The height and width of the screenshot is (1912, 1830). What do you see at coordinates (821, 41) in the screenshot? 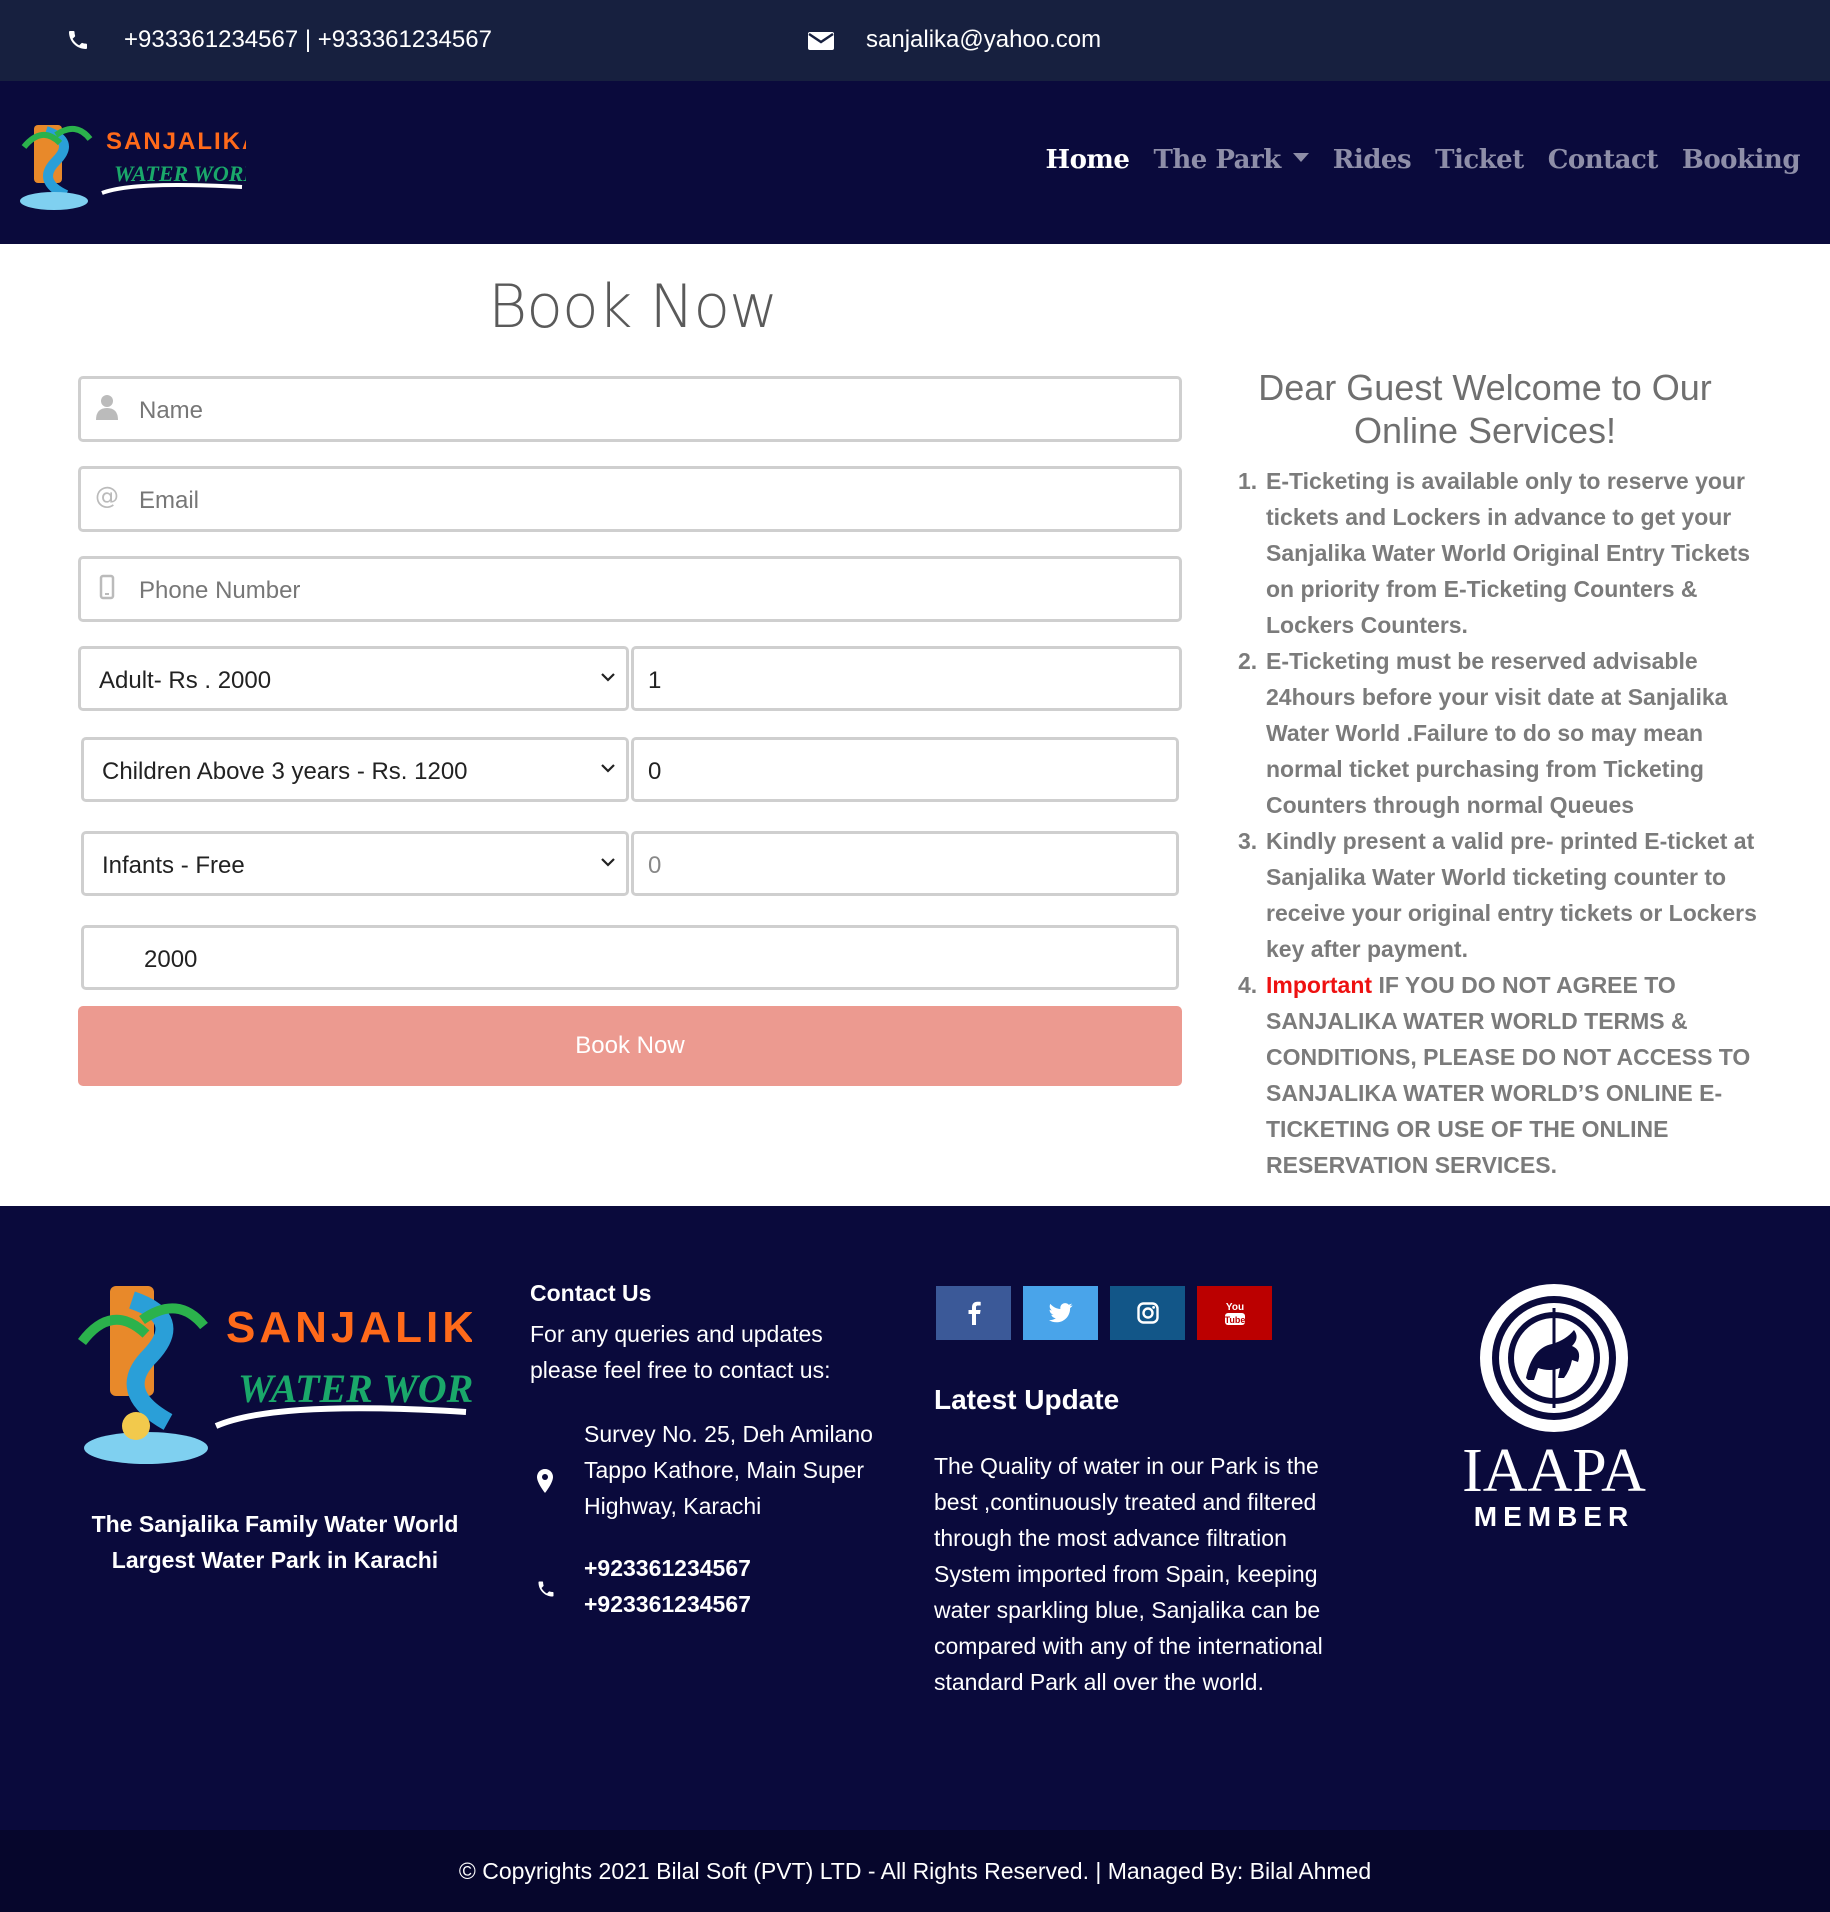
I see `envelope-icon` at bounding box center [821, 41].